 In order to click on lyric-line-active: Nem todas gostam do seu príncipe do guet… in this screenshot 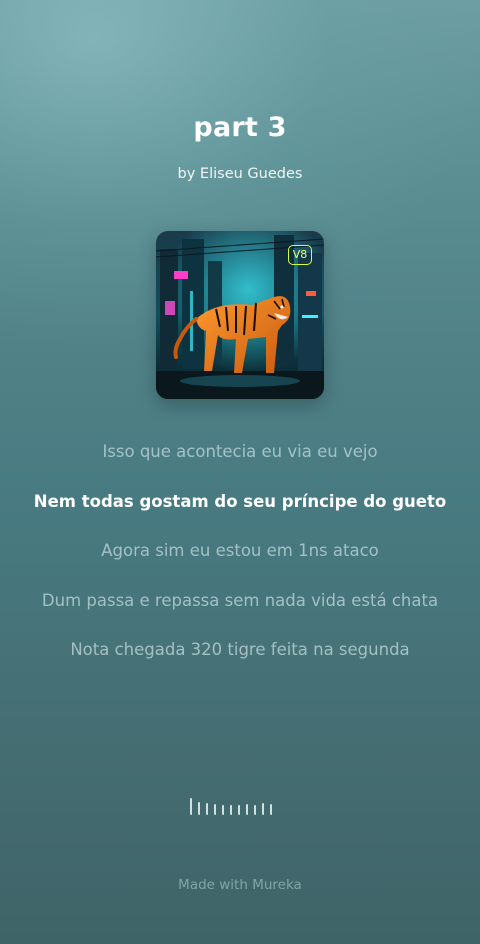, I will do `click(240, 513)`.